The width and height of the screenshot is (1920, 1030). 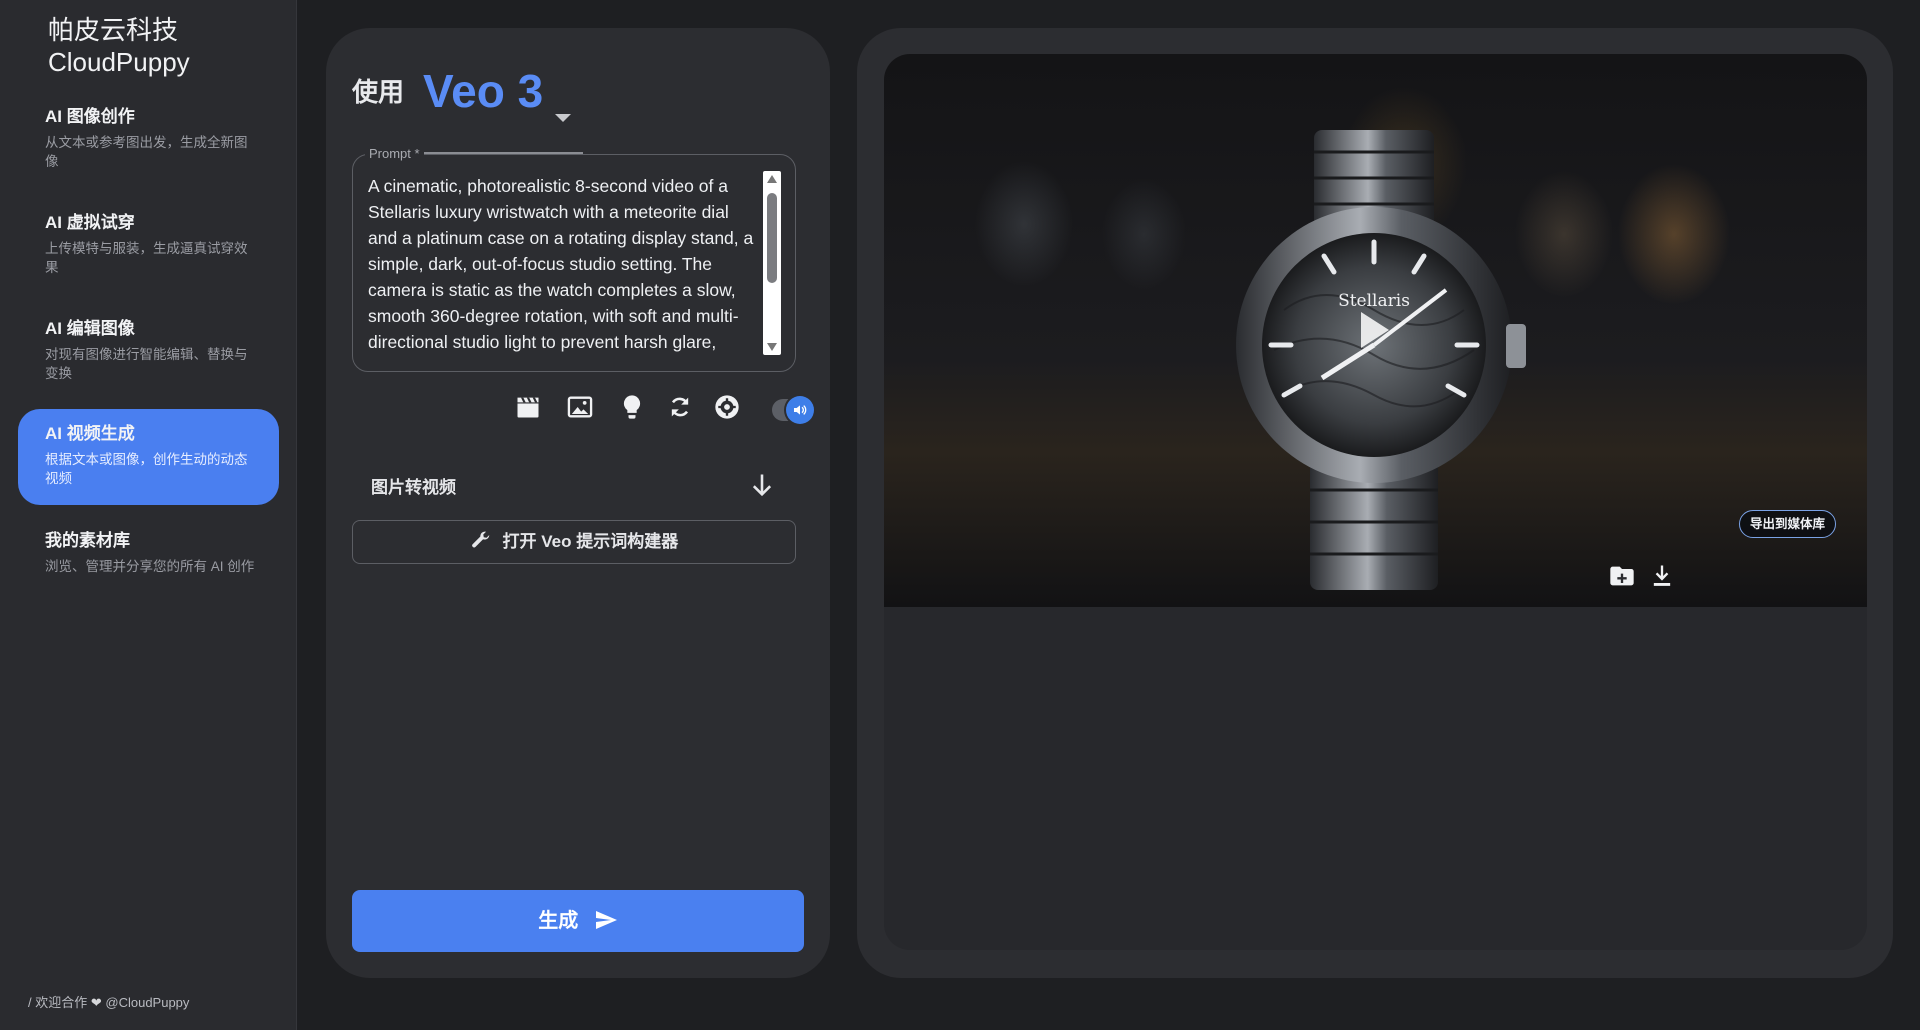 I want to click on sidebar-item-desc: 上传模特与服装，生成逼真试穿效果, so click(x=146, y=258).